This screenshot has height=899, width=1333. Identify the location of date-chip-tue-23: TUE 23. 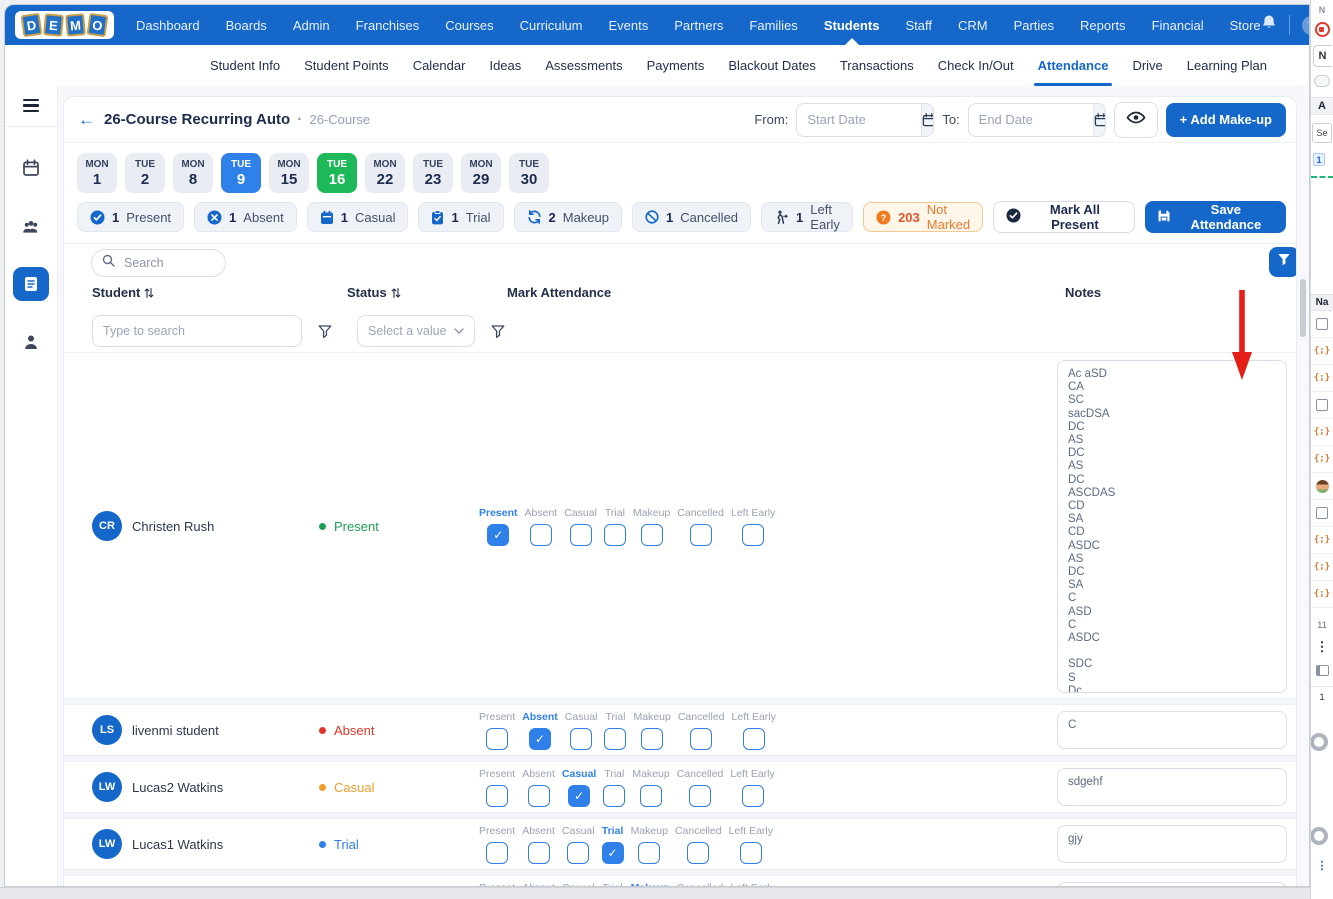
(433, 173).